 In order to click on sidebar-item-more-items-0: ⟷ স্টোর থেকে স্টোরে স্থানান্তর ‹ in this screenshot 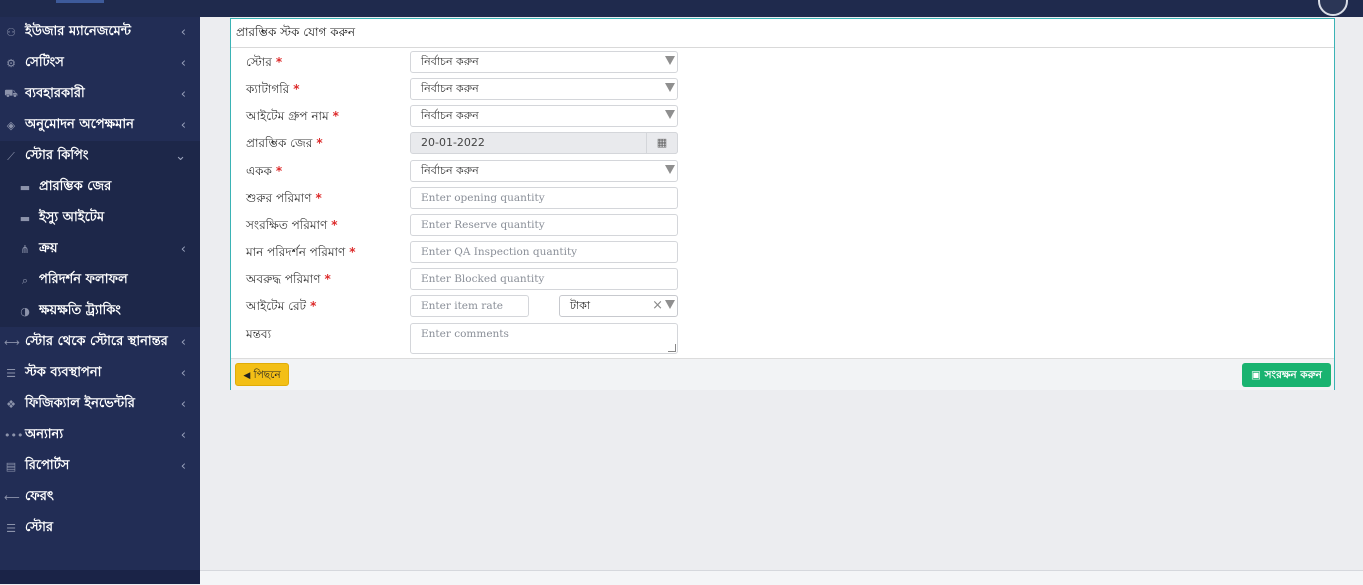, I will do `click(100, 342)`.